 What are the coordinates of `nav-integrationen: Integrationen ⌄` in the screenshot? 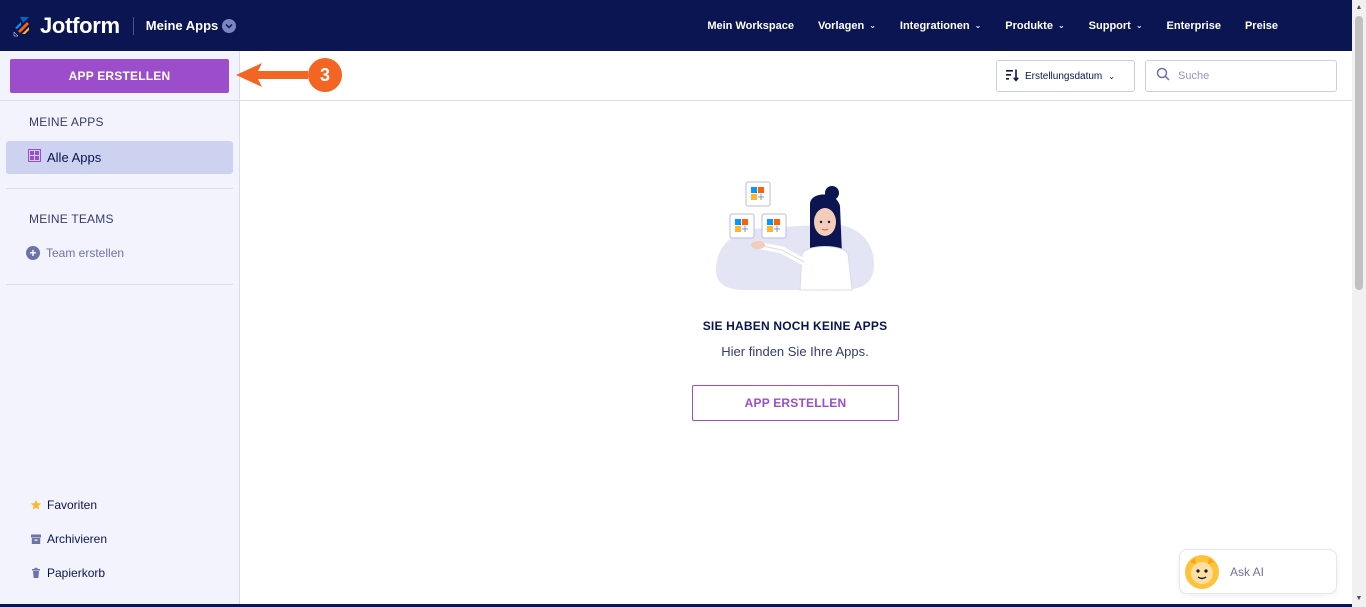 It's located at (940, 26).